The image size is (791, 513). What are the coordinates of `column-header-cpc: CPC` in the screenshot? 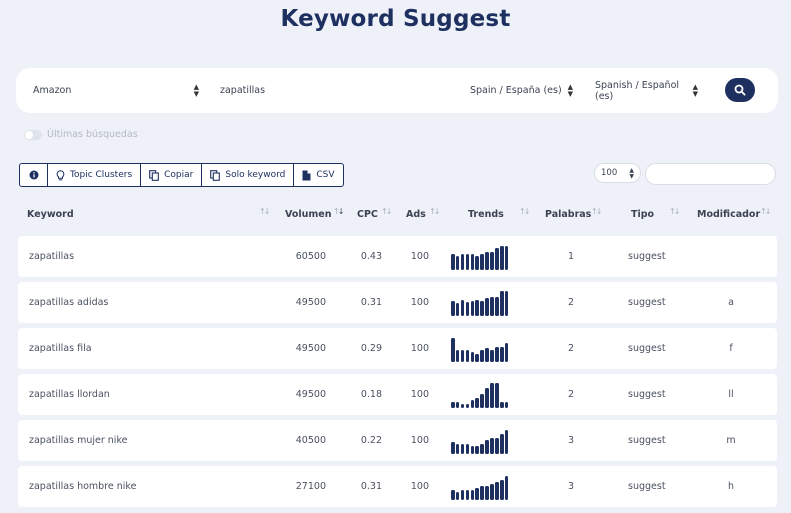 It's located at (367, 214).